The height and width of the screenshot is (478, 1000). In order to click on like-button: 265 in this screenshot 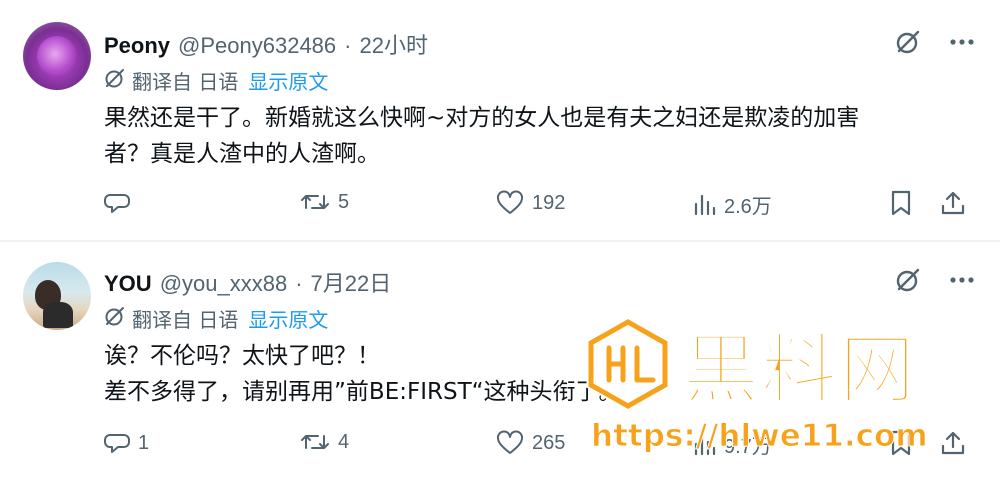, I will do `click(530, 443)`.